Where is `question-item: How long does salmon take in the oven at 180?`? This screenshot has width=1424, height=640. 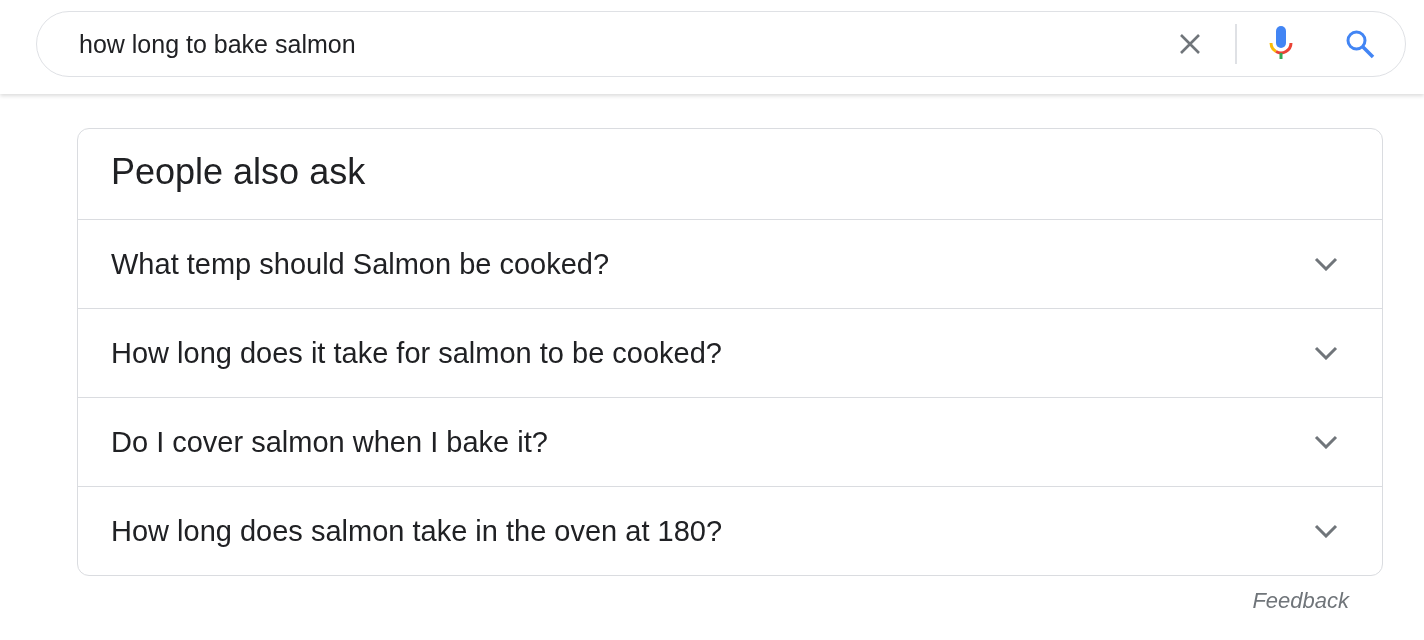 question-item: How long does salmon take in the oven at 180? is located at coordinates (730, 530).